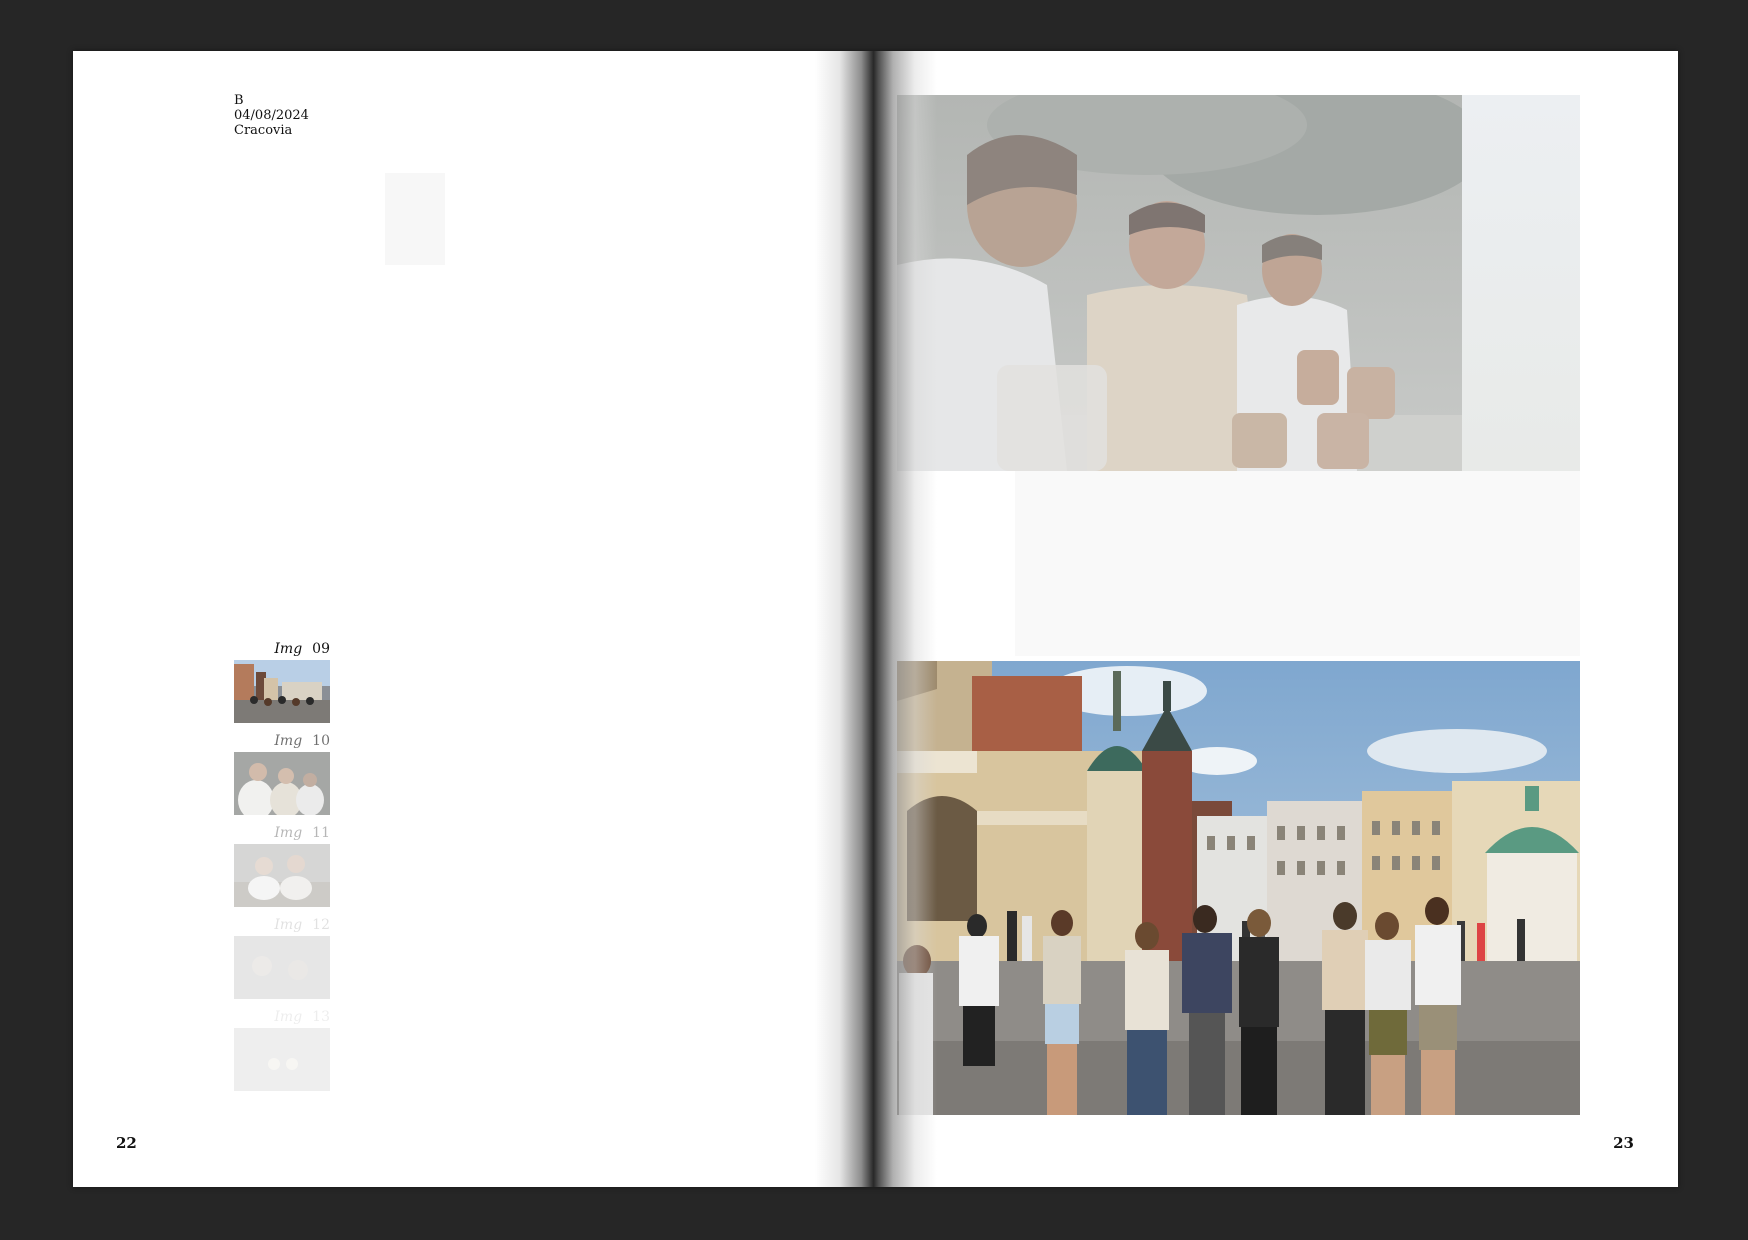 This screenshot has width=1748, height=1240. I want to click on photo-friends-faded, so click(1179, 283).